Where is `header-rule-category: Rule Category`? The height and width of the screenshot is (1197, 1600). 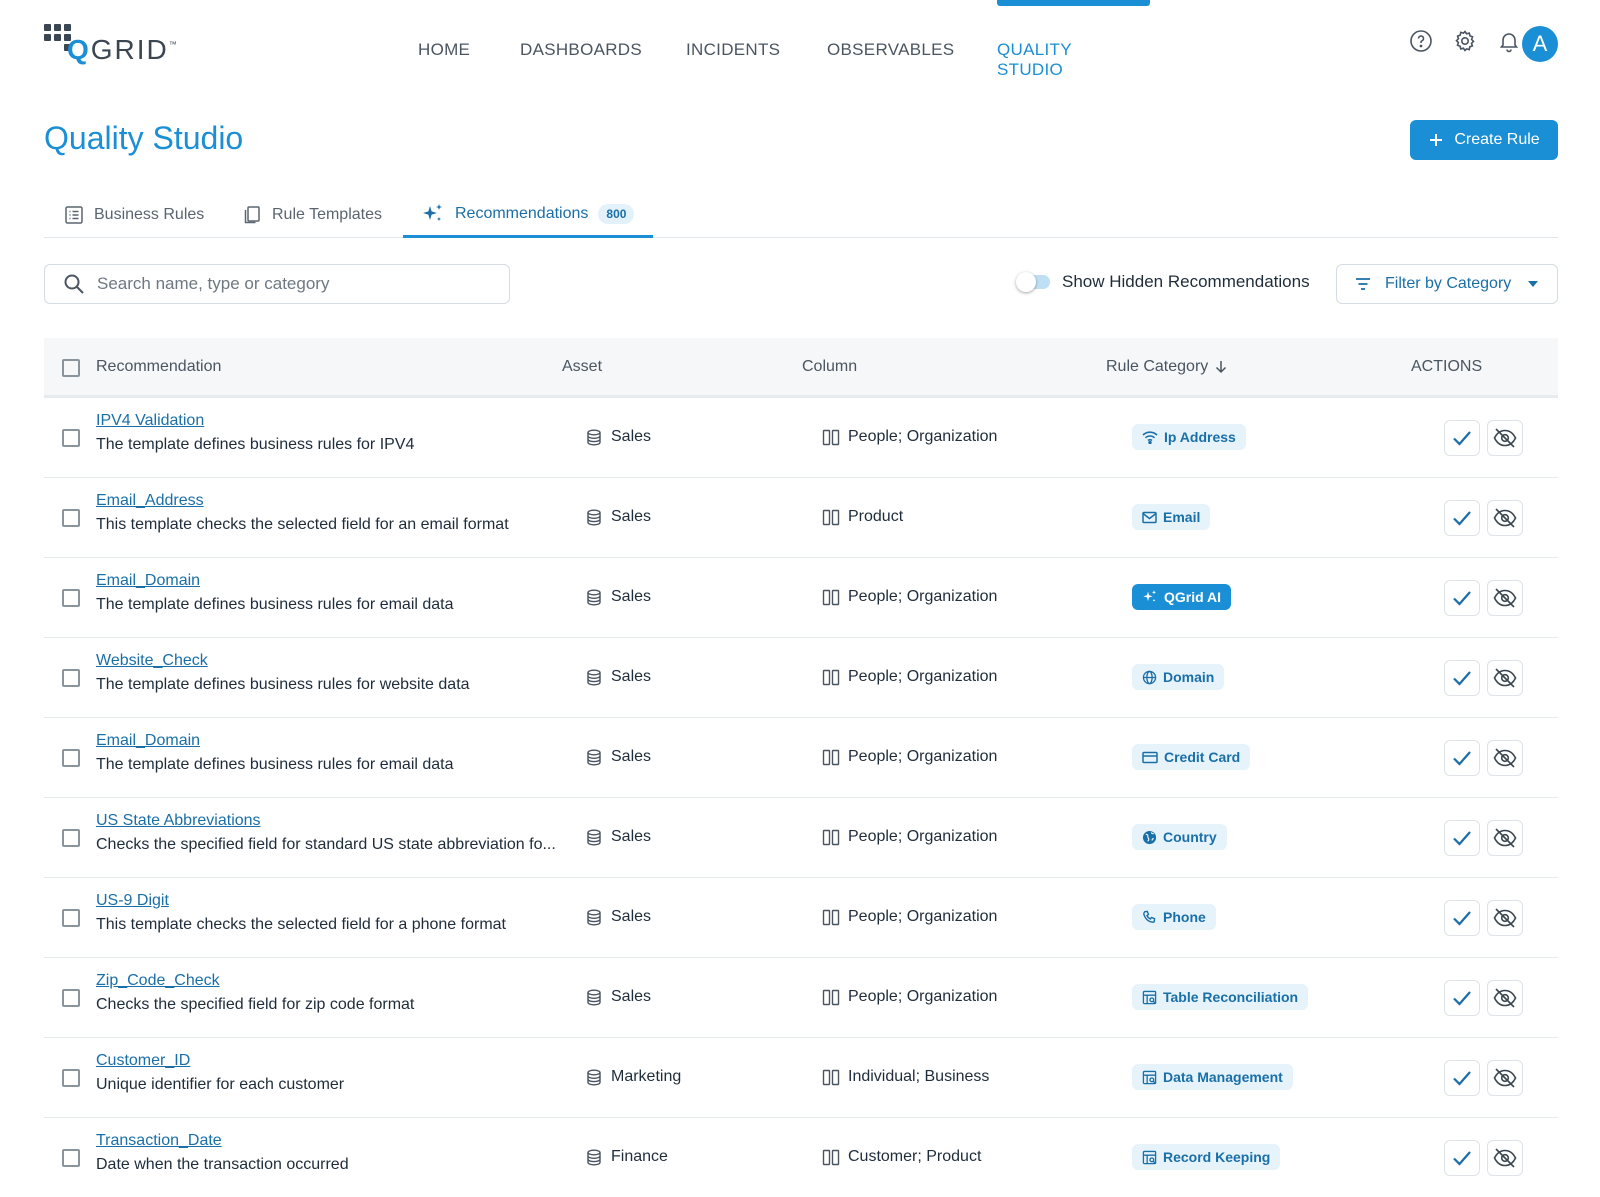
header-rule-category: Rule Category is located at coordinates (1167, 367).